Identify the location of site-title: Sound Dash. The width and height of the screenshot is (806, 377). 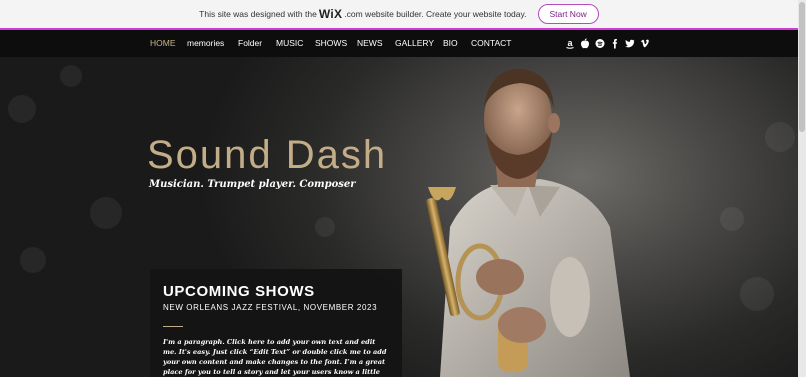
(267, 155).